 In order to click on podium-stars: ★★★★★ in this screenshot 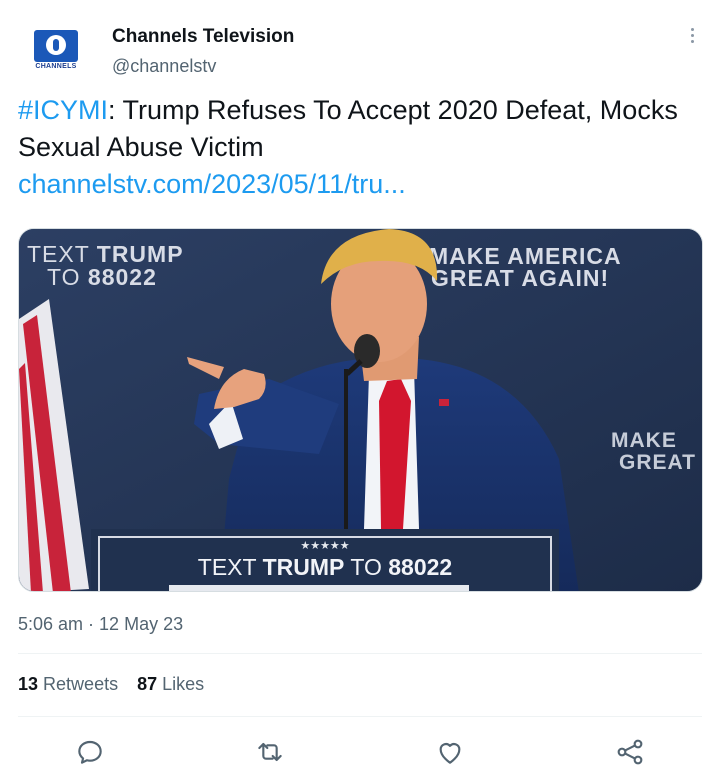, I will do `click(324, 545)`.